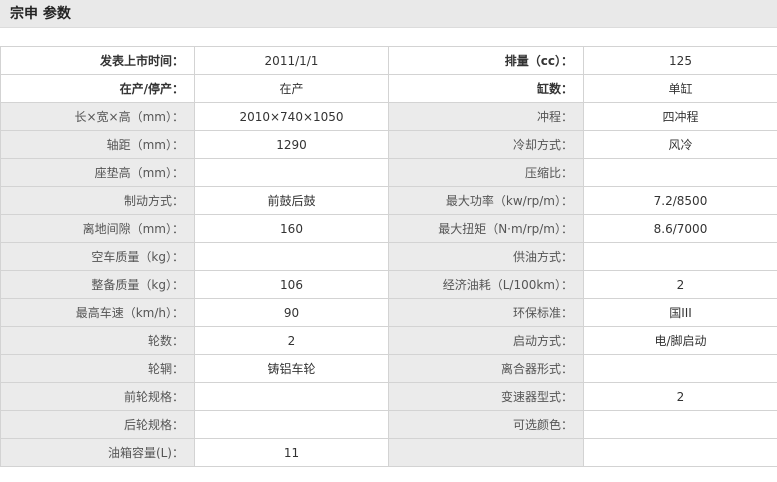 This screenshot has height=482, width=777. I want to click on spec-row: 最高车速（km/h）： 90 环保标准： 国III, so click(388, 312).